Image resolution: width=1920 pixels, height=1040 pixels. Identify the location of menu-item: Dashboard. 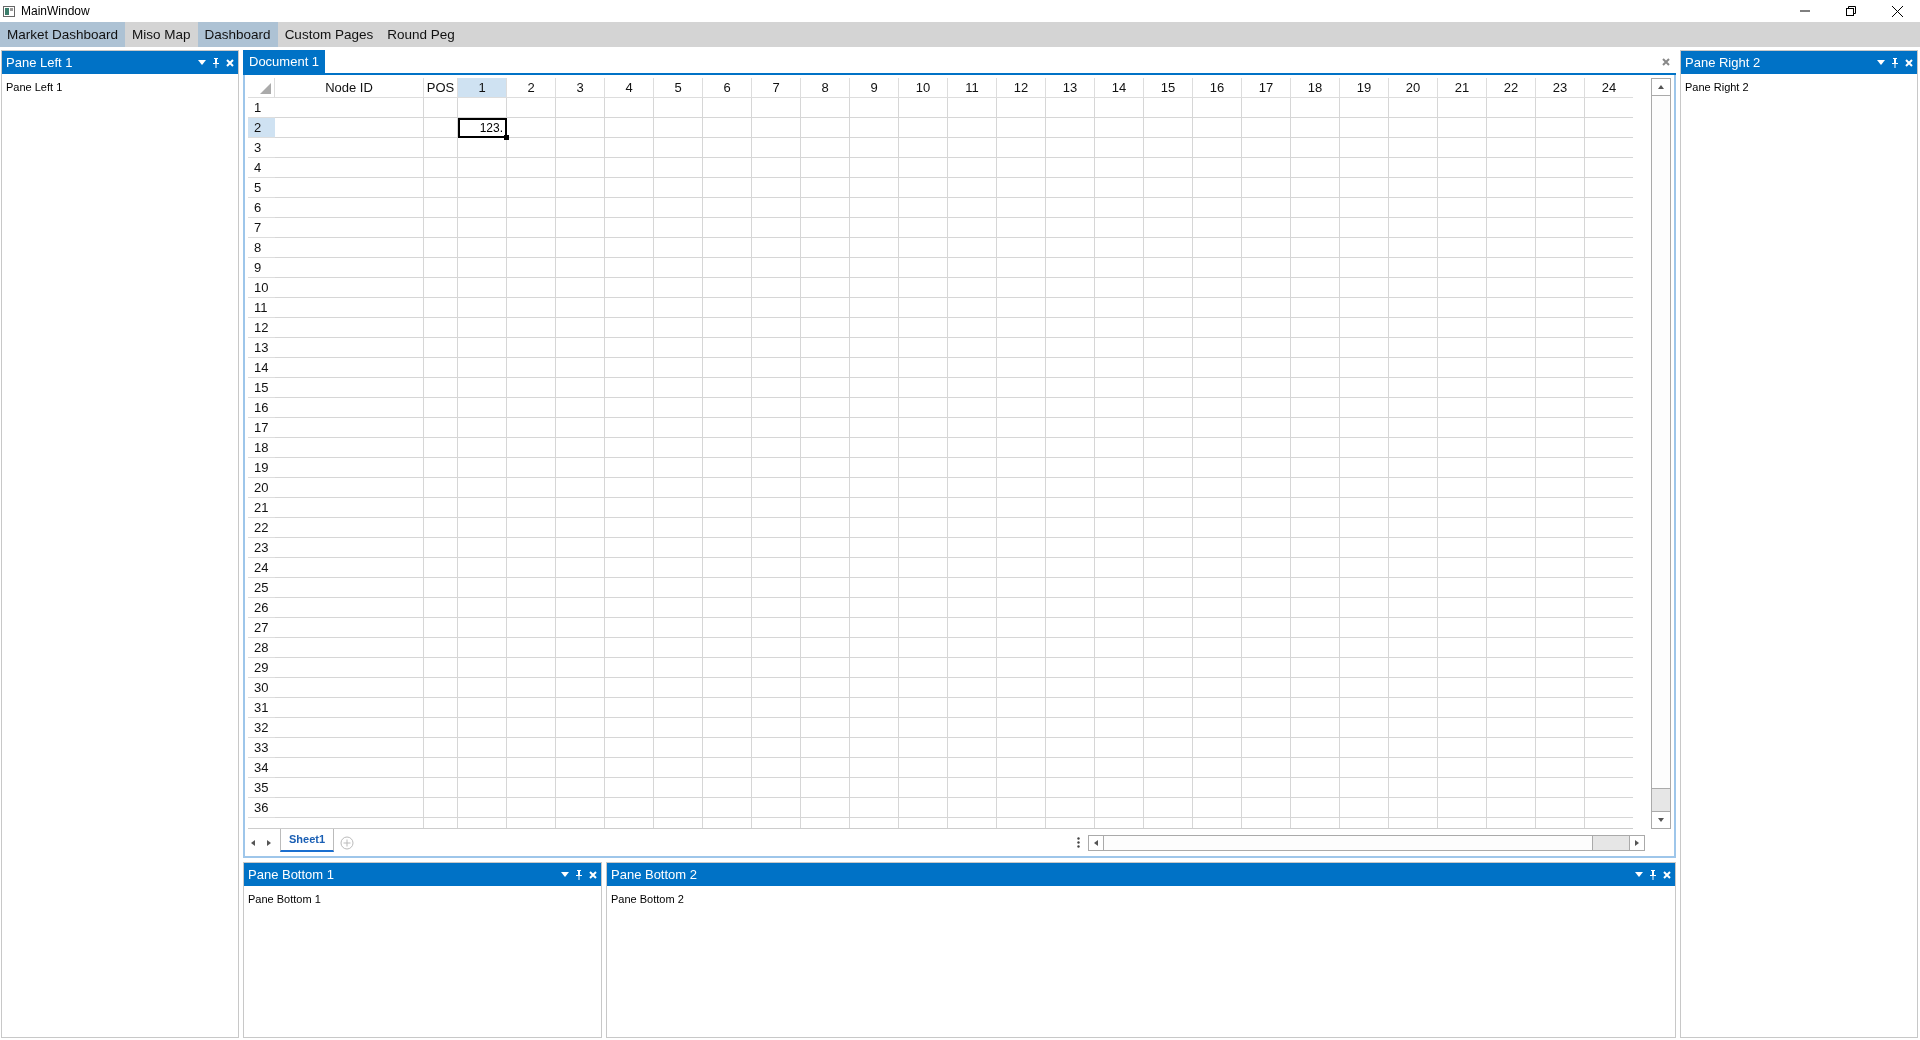
(237, 34).